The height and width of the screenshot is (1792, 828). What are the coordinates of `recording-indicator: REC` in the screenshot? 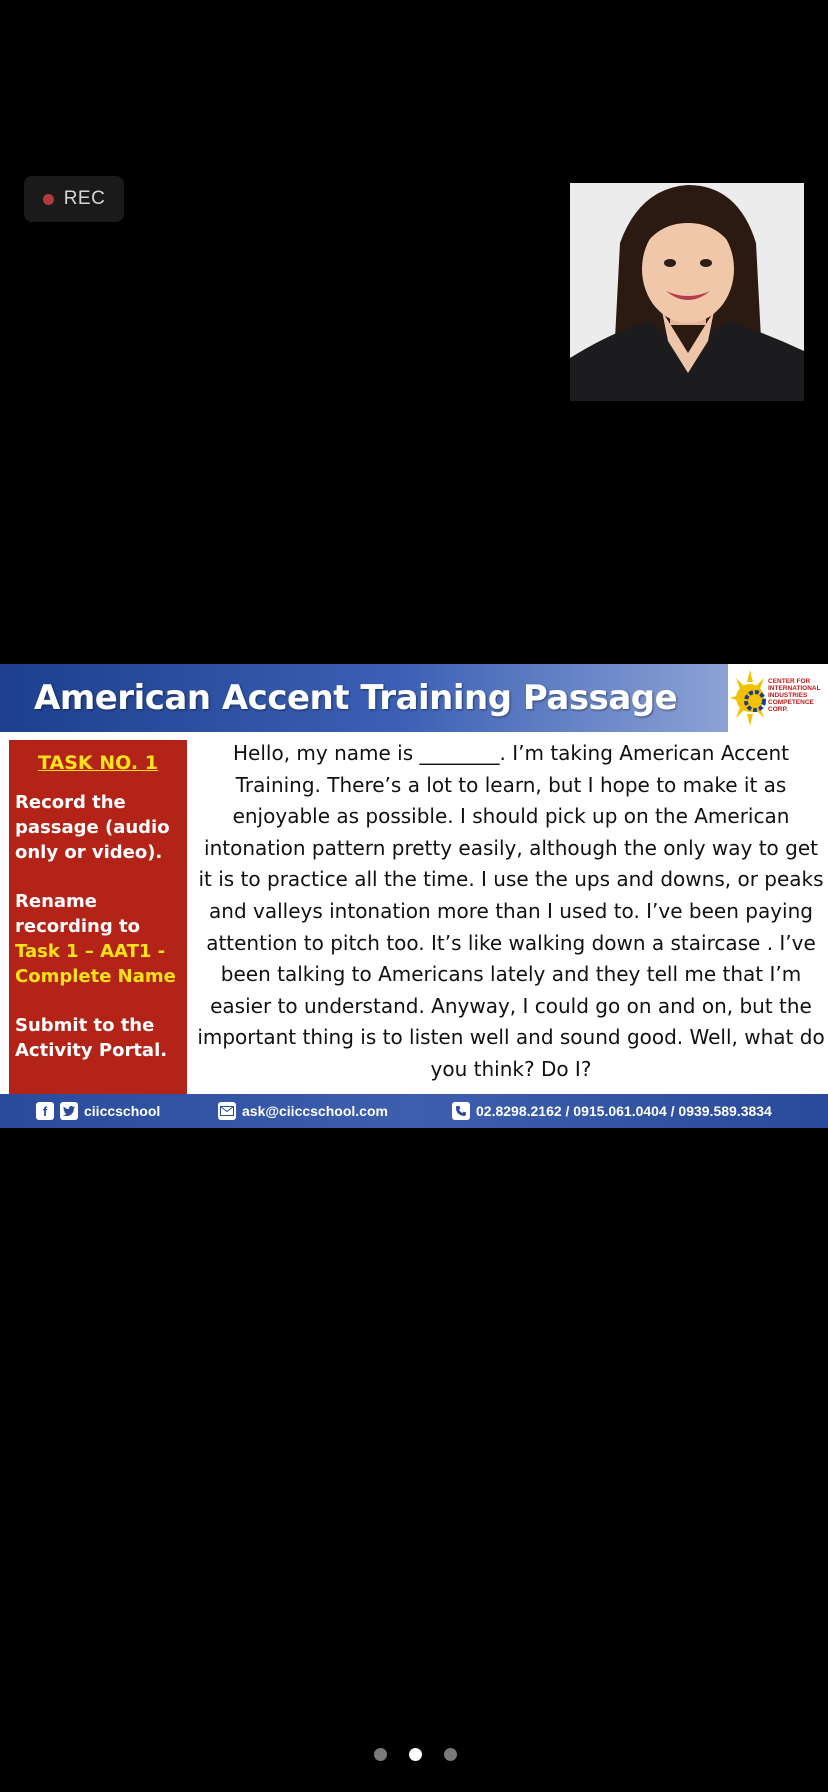 It's located at (74, 199).